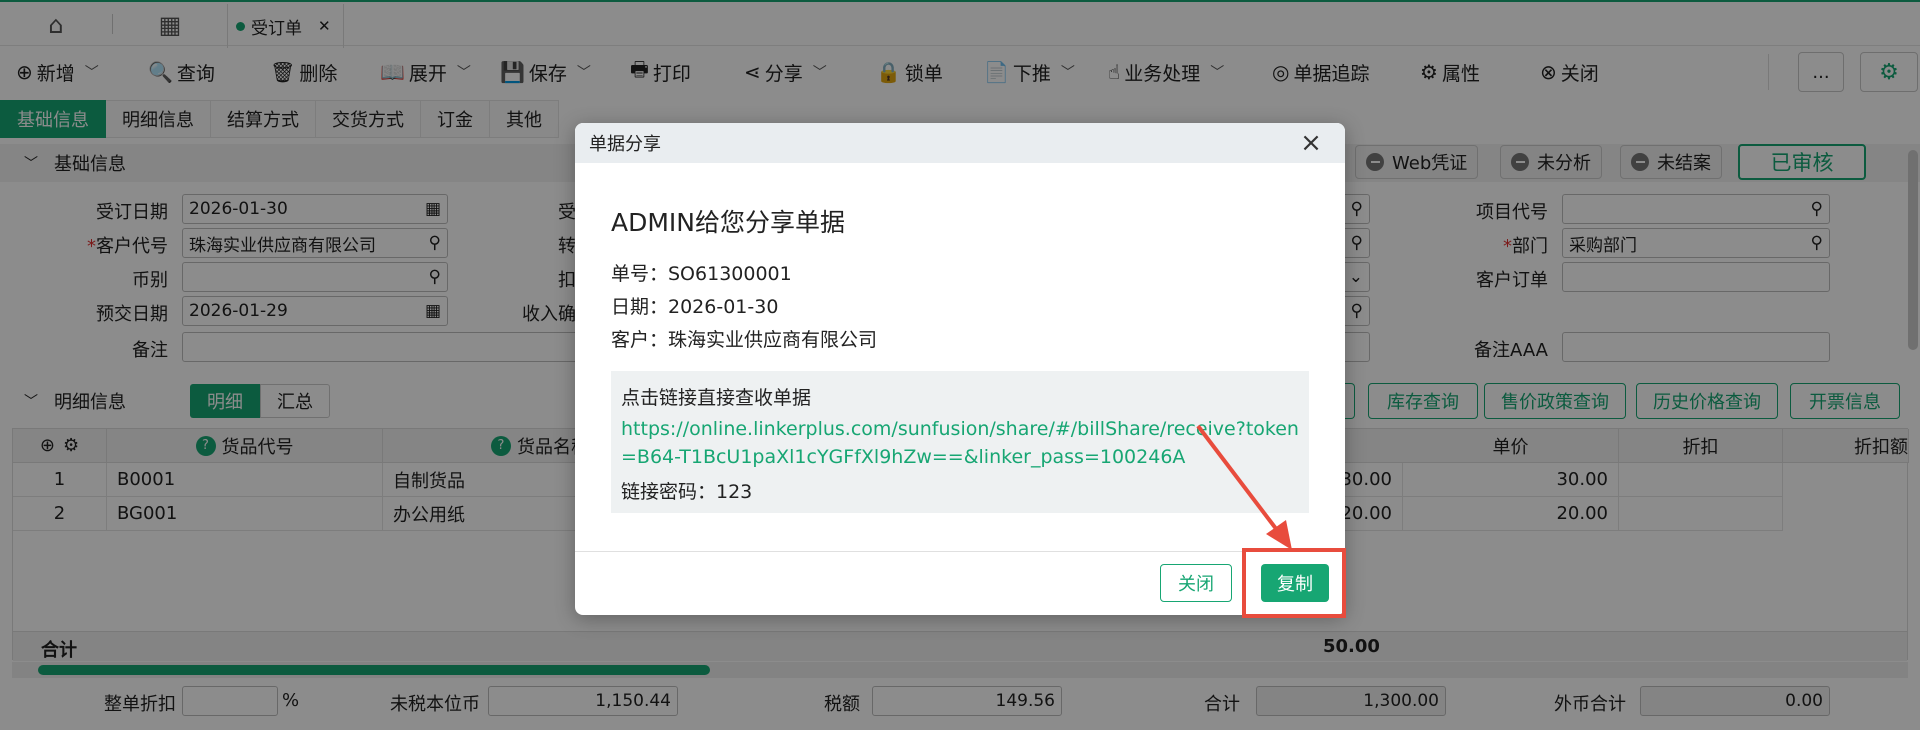 This screenshot has height=730, width=1920. What do you see at coordinates (744, 340) in the screenshot?
I see `bill-customer: 客户：珠海实业供应商有限公司` at bounding box center [744, 340].